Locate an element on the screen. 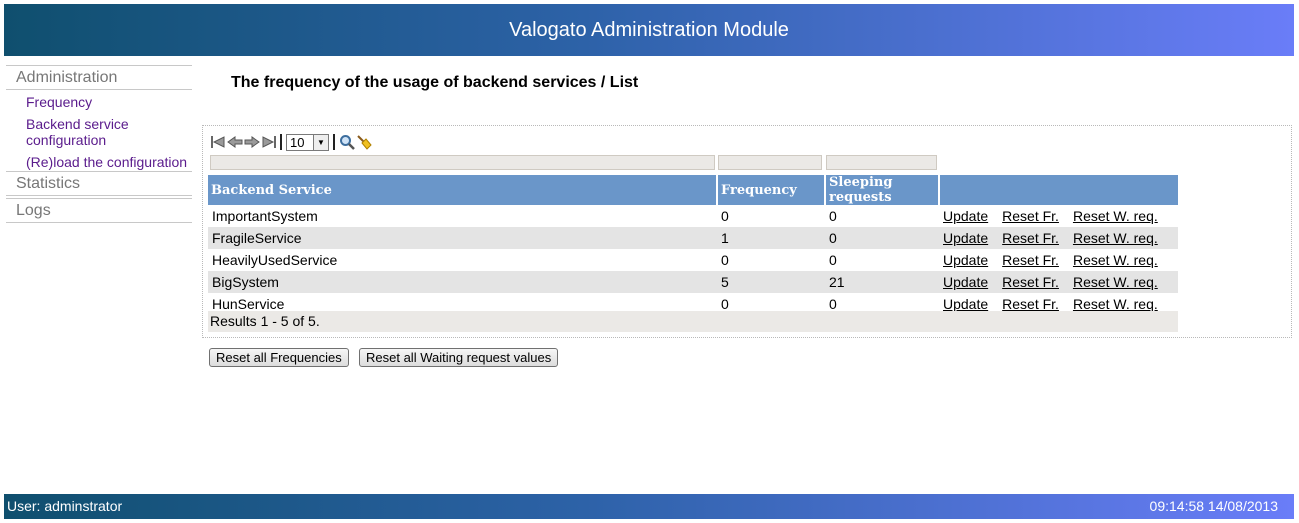 The image size is (1299, 523). cell-service: BigSystem is located at coordinates (462, 282).